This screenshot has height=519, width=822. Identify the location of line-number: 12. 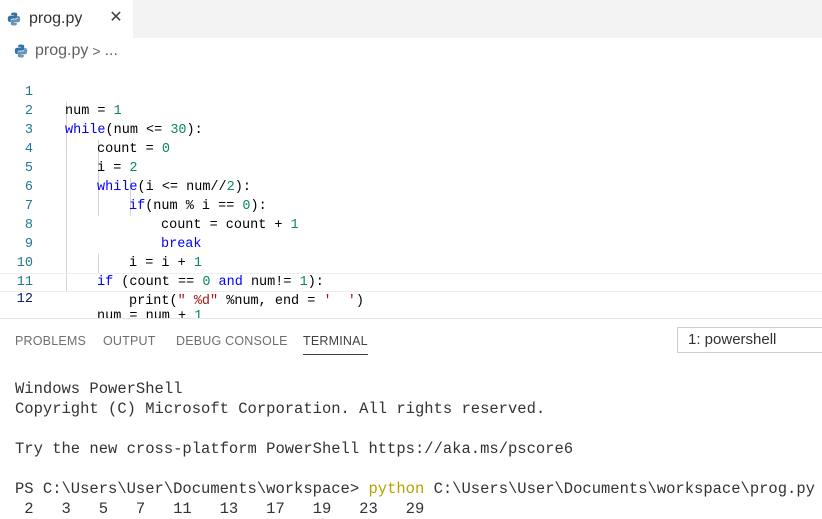
(24, 299).